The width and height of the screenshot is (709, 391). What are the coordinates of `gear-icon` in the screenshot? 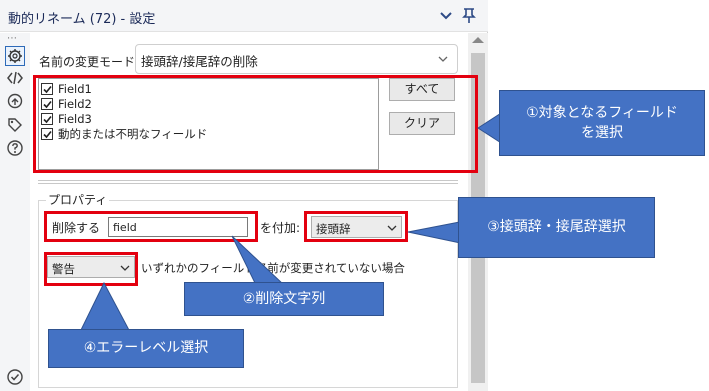 It's located at (15, 56).